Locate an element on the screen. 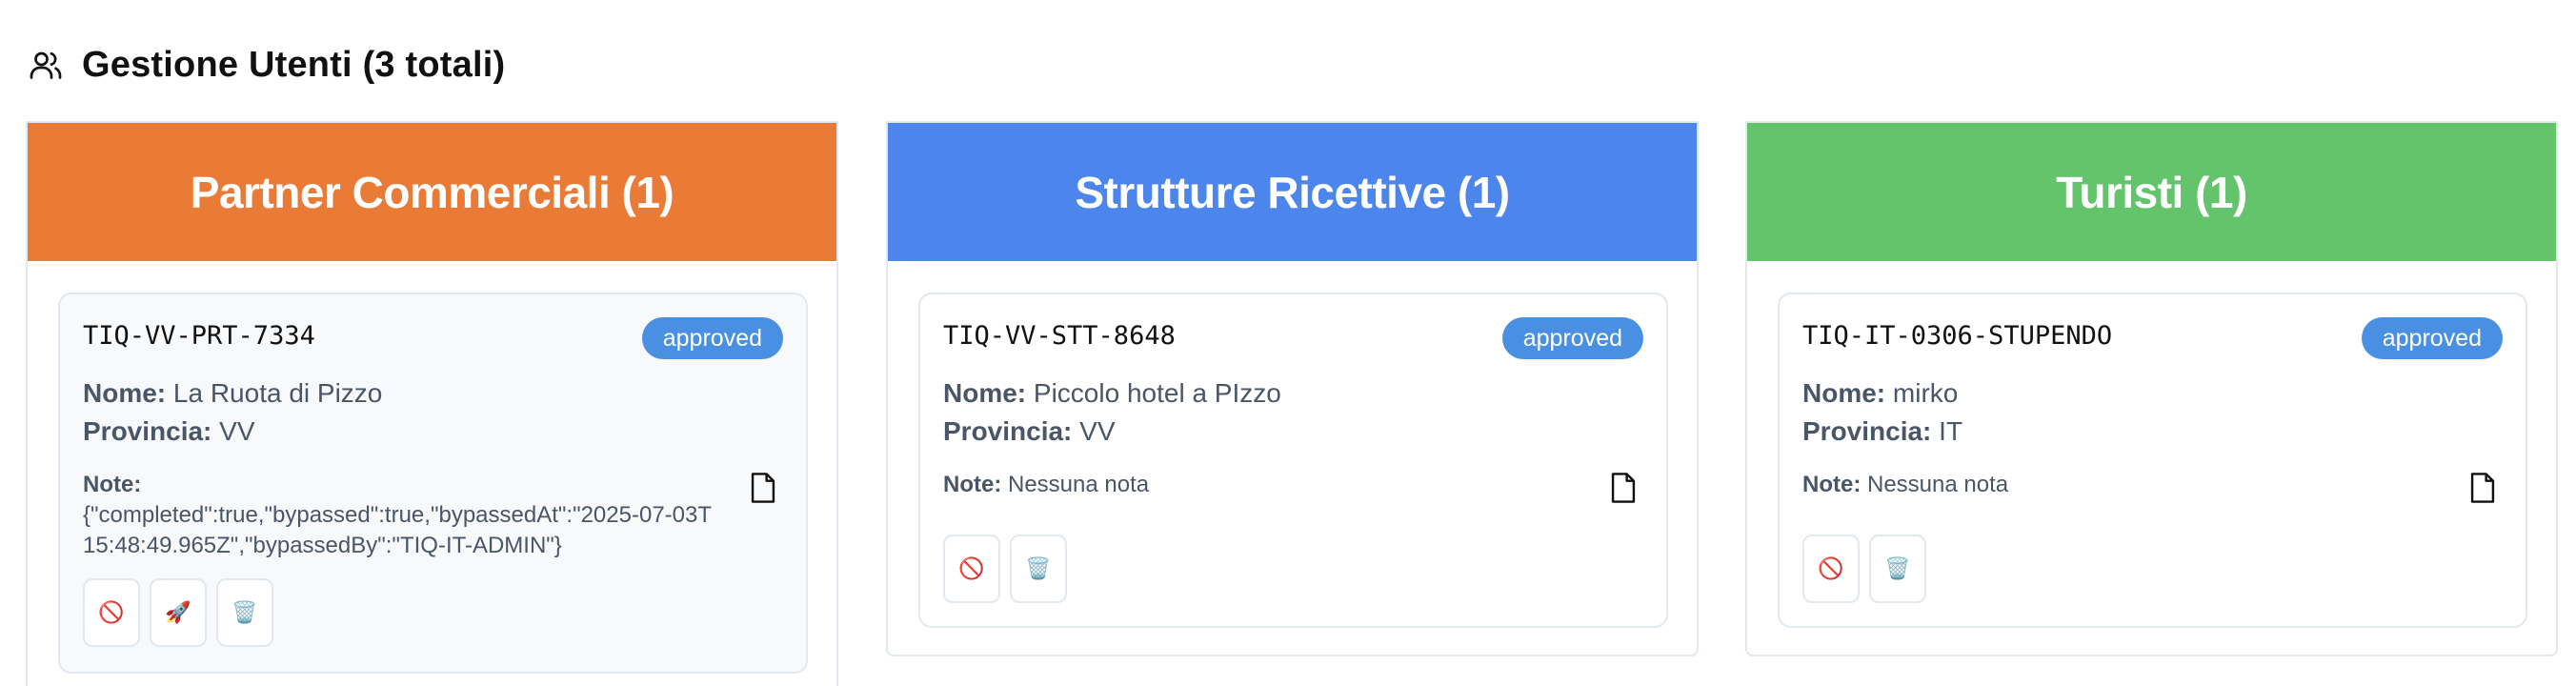 Image resolution: width=2576 pixels, height=686 pixels. nome-value: La Ruota di Pizzo is located at coordinates (277, 393).